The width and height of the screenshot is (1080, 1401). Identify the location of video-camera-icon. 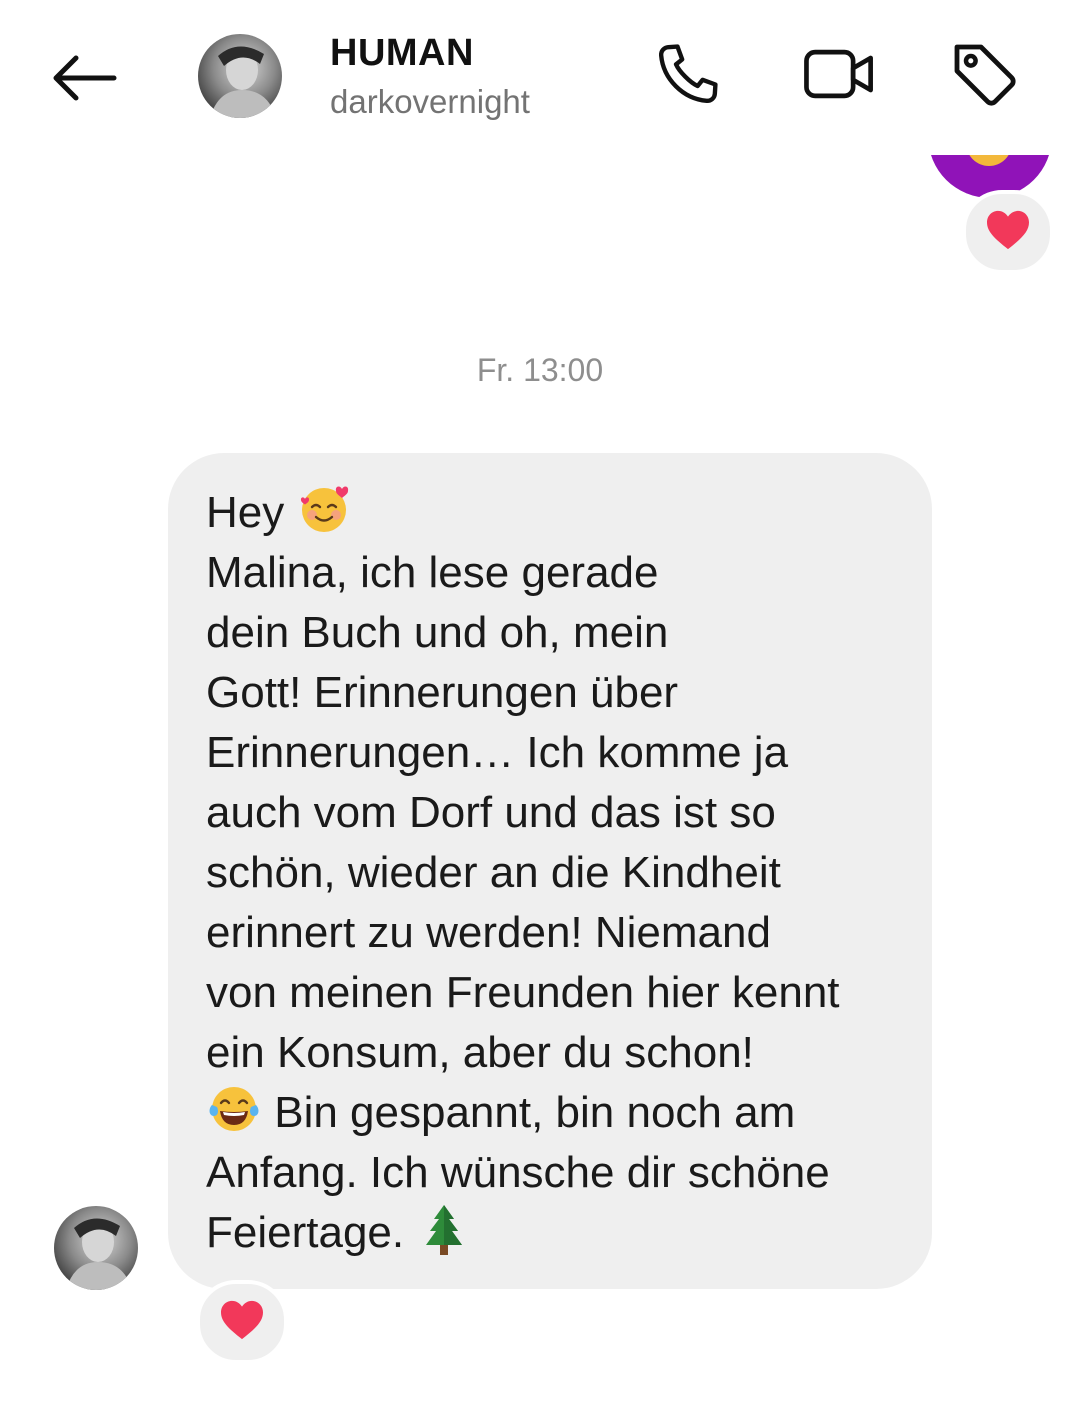
(840, 76).